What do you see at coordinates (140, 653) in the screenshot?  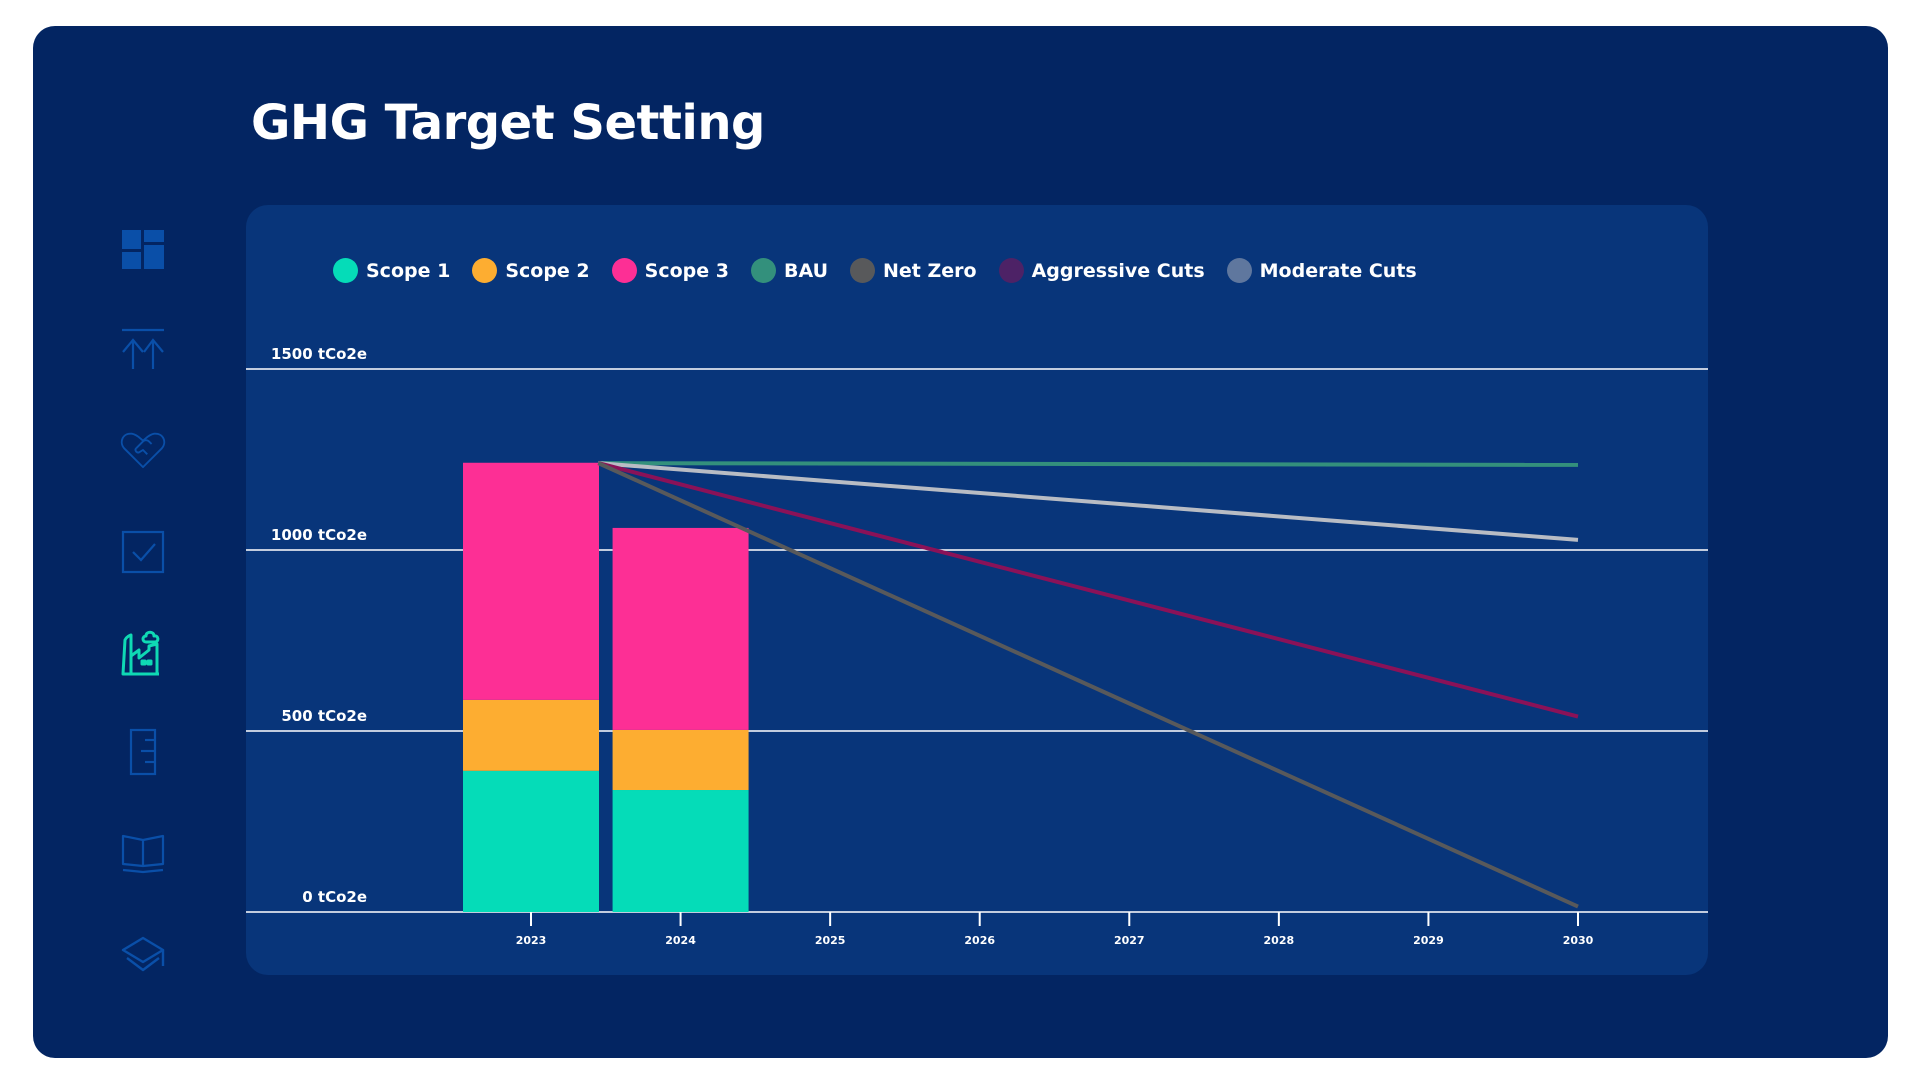 I see `factory-emissions-icon` at bounding box center [140, 653].